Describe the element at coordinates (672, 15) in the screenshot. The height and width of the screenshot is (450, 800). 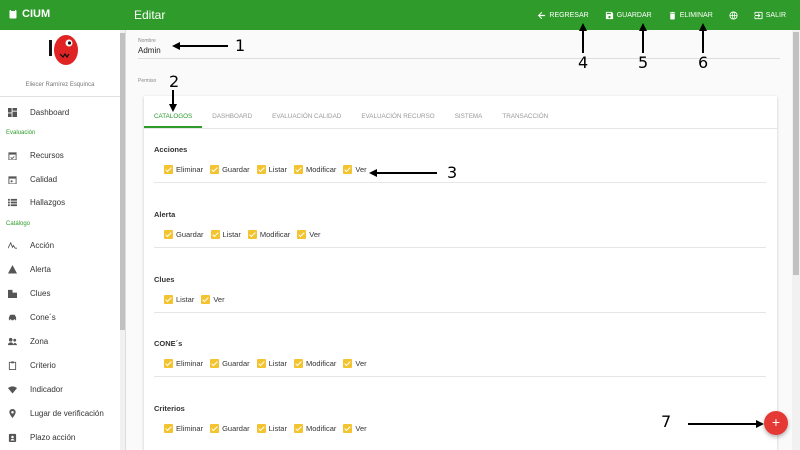
I see `trash-icon` at that location.